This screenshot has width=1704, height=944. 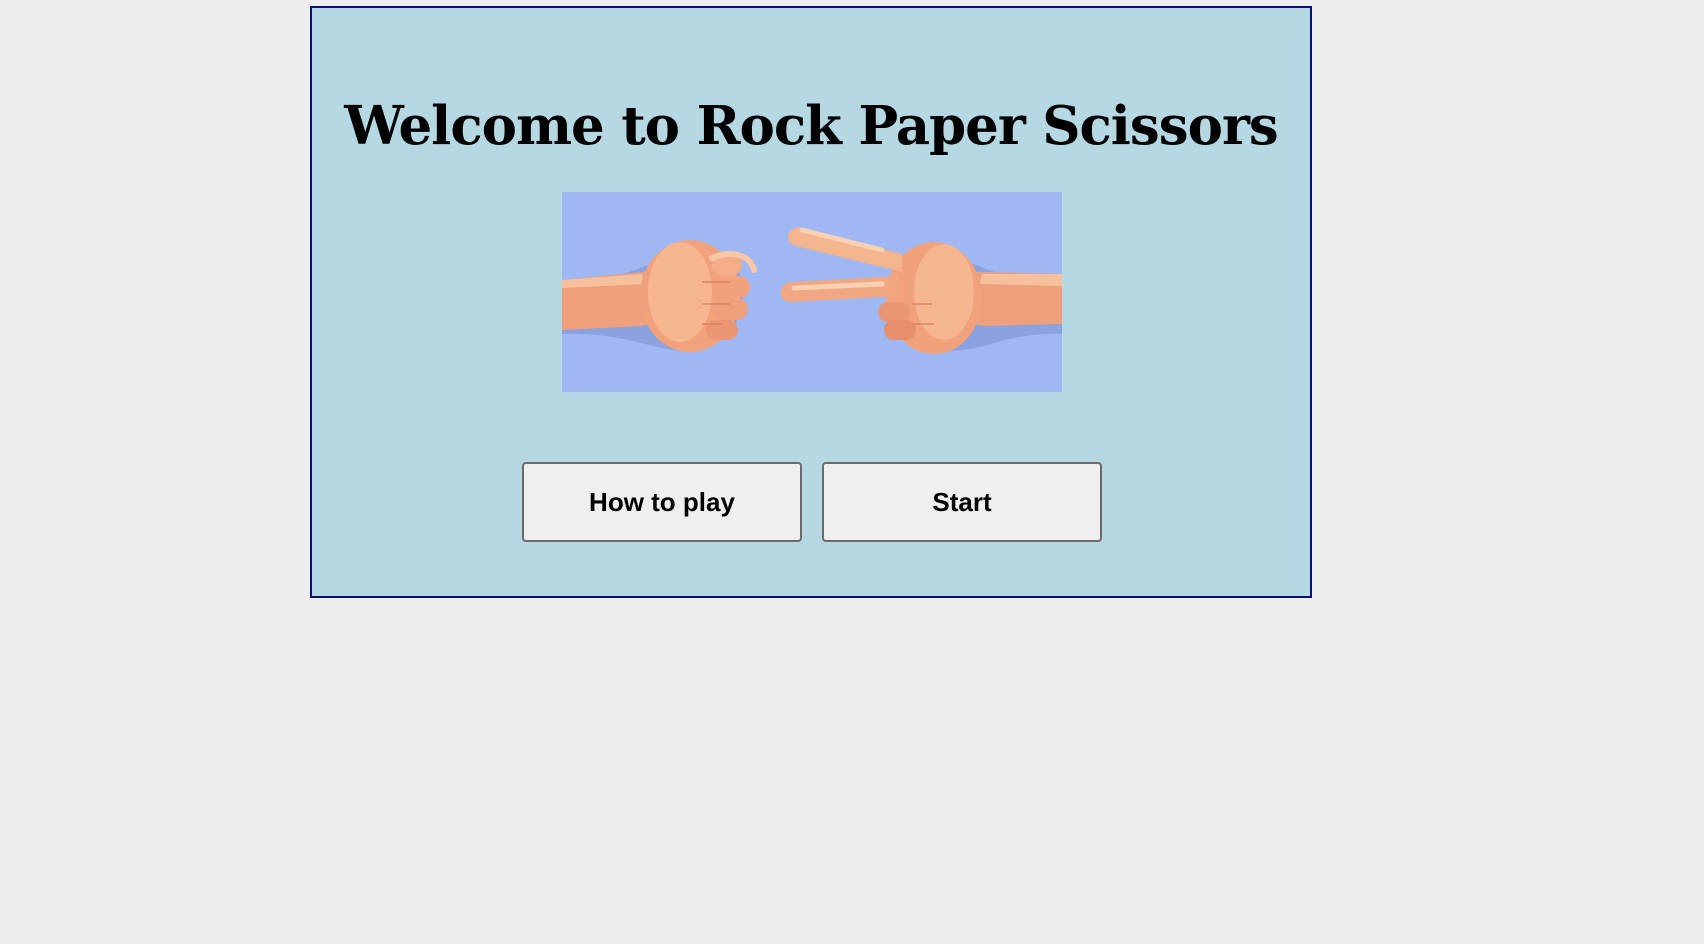 I want to click on hero-image, so click(x=812, y=292).